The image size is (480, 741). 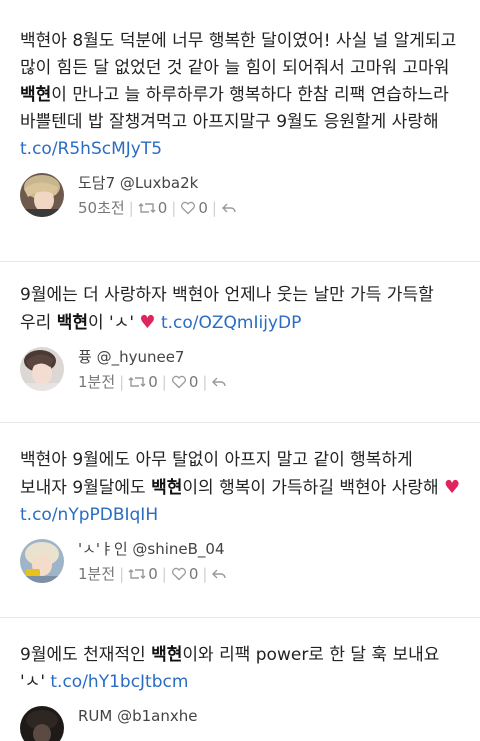 I want to click on tweet-text-segment: 이 'ㅅ', so click(x=113, y=323).